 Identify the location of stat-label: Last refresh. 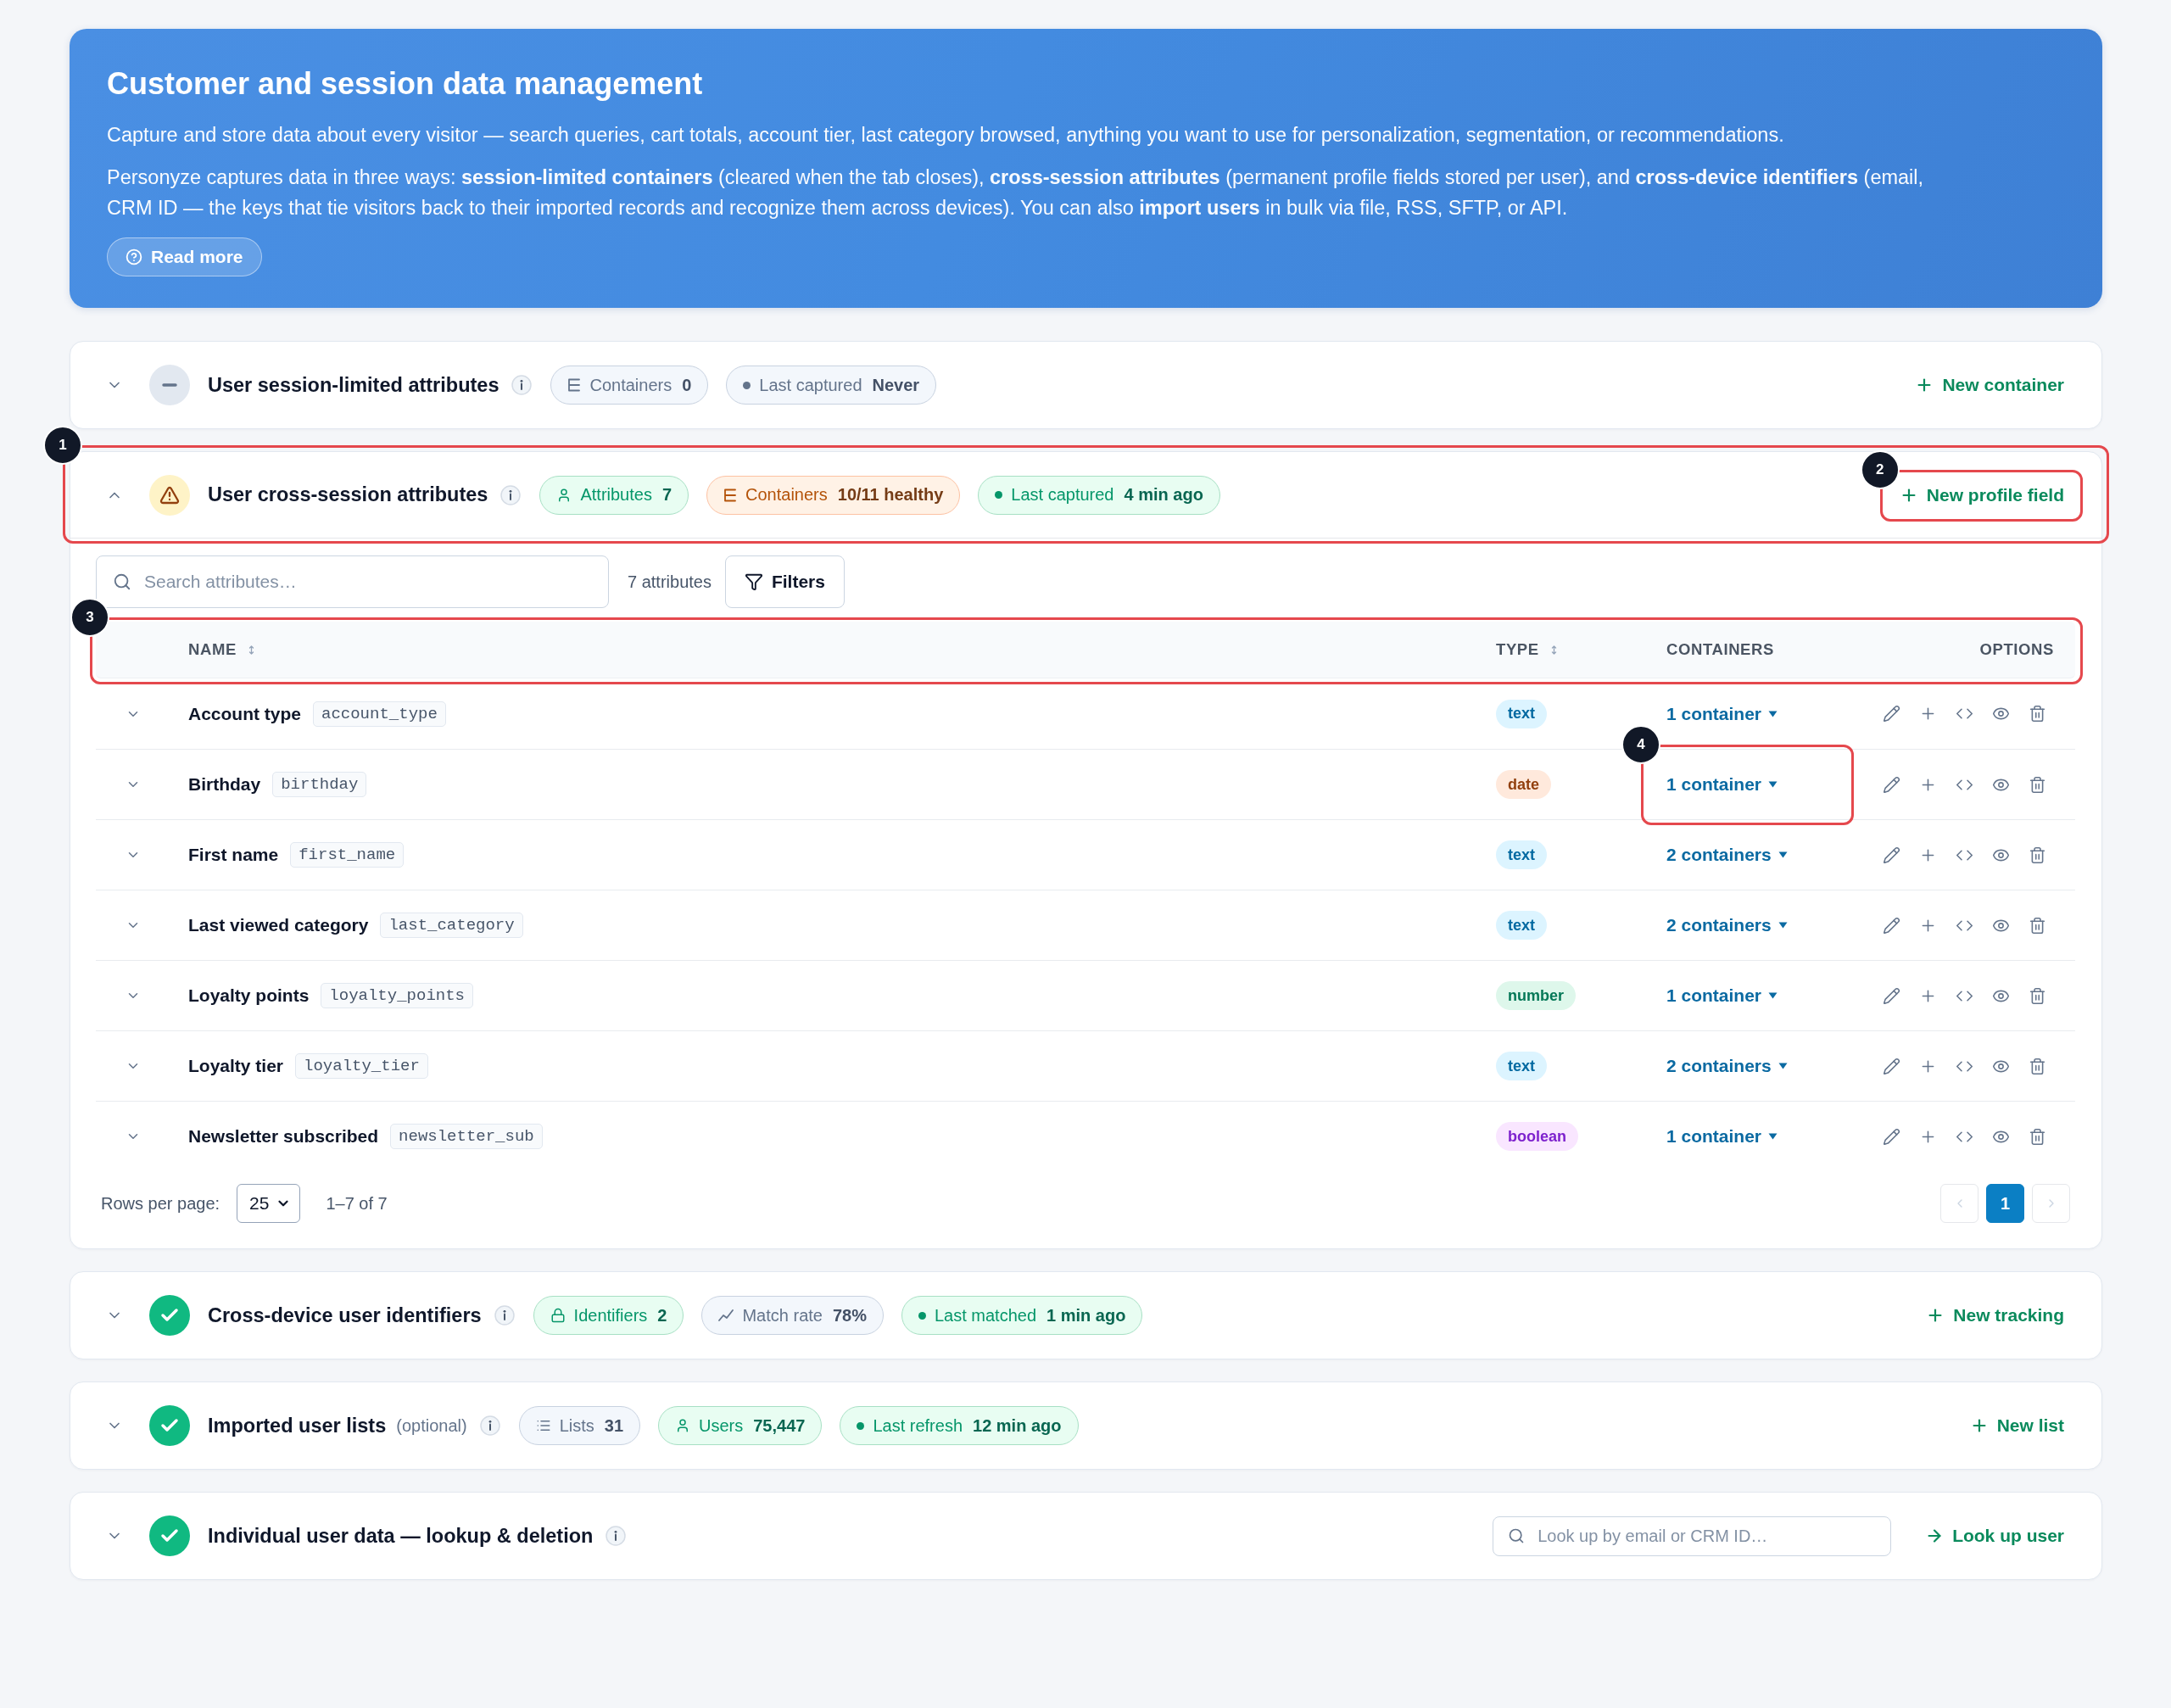
(918, 1425).